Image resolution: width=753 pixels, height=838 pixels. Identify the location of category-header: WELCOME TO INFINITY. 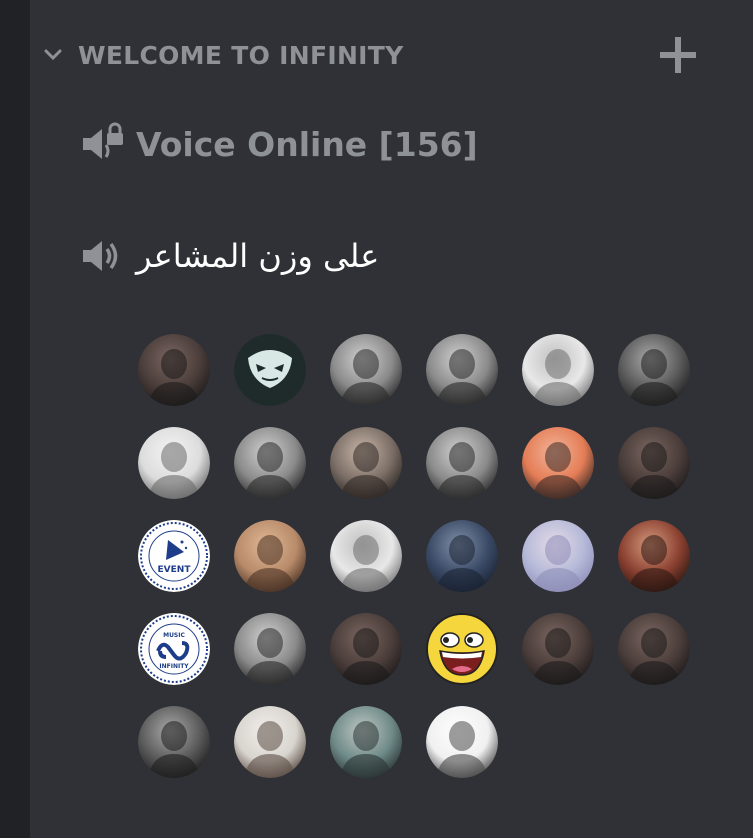
(372, 55).